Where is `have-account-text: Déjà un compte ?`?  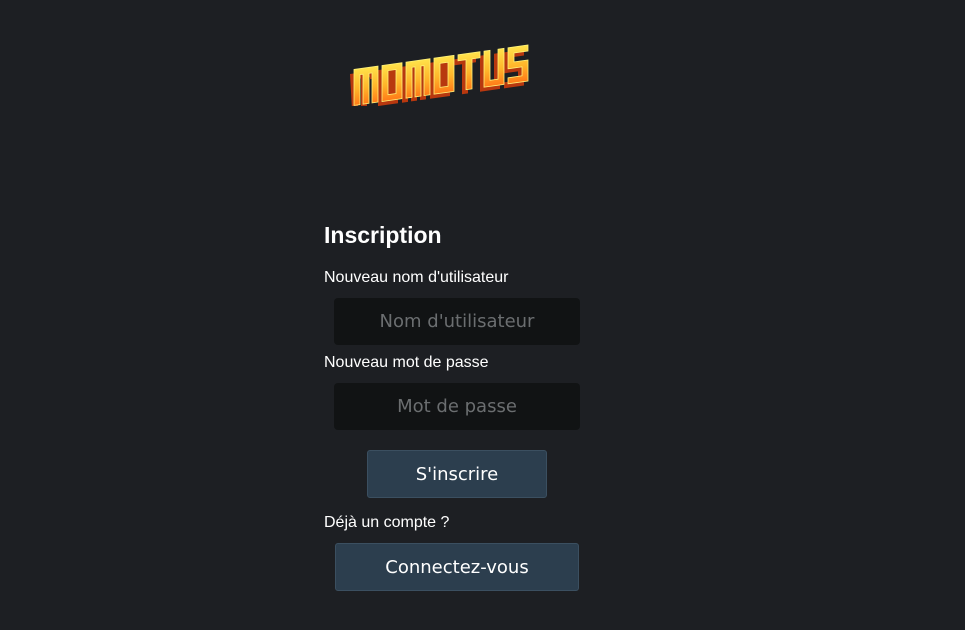 have-account-text: Déjà un compte ? is located at coordinates (387, 522).